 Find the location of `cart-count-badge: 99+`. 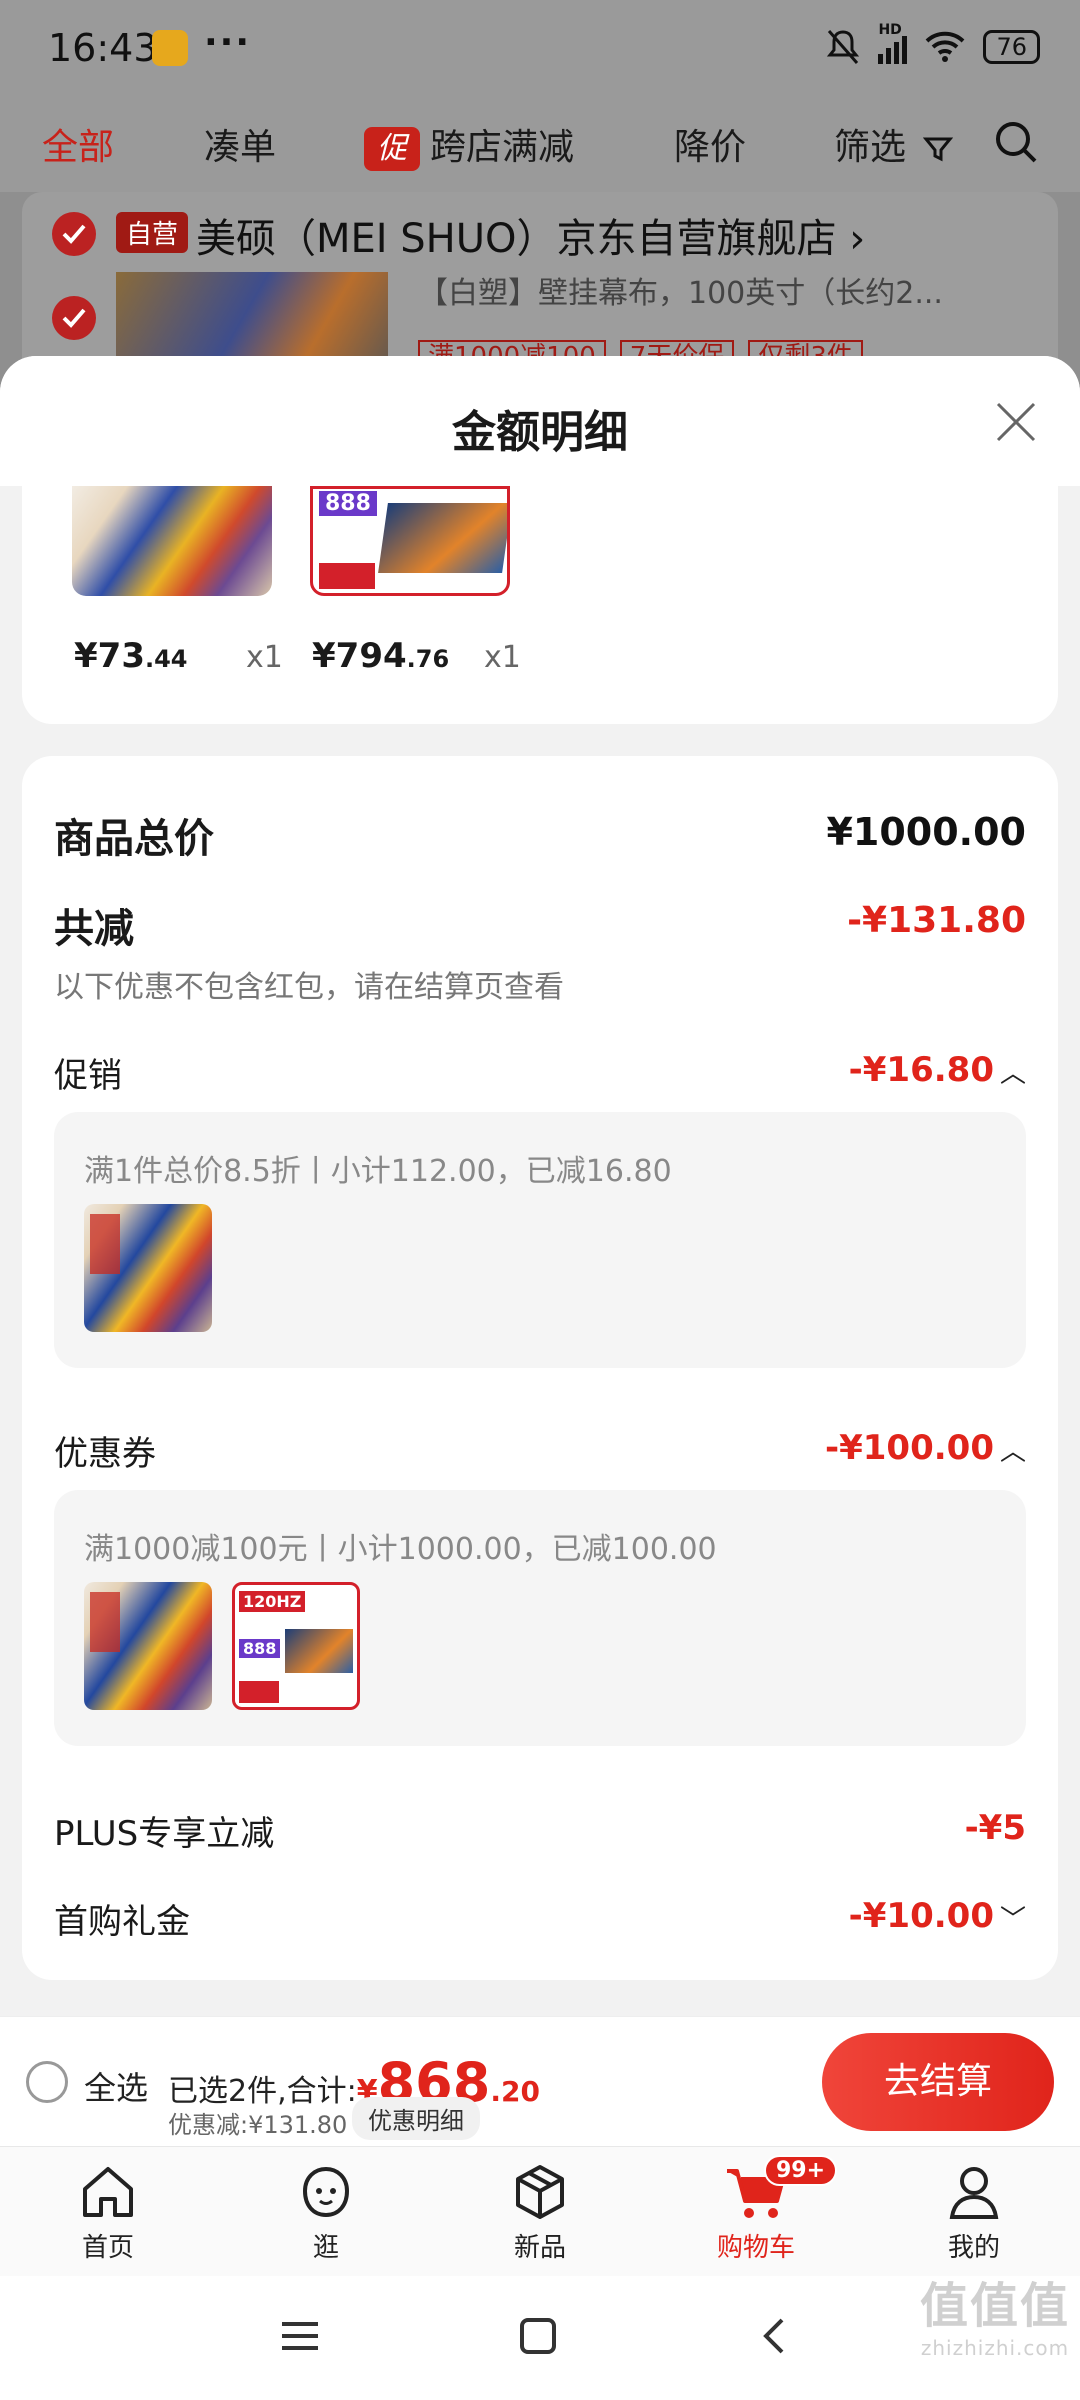

cart-count-badge: 99+ is located at coordinates (801, 2170).